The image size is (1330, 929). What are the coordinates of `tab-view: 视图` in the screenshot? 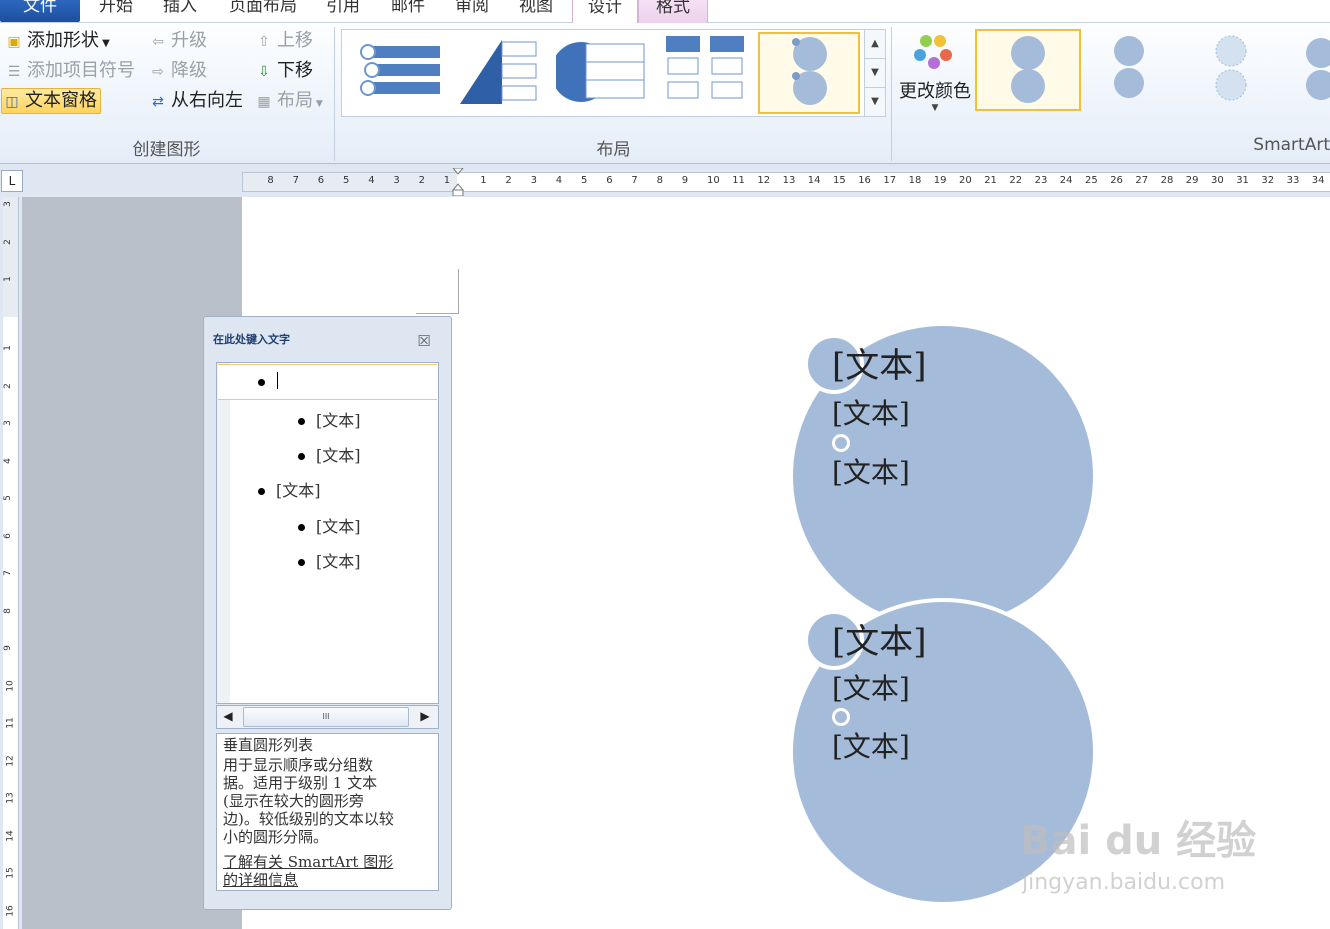 It's located at (536, 11).